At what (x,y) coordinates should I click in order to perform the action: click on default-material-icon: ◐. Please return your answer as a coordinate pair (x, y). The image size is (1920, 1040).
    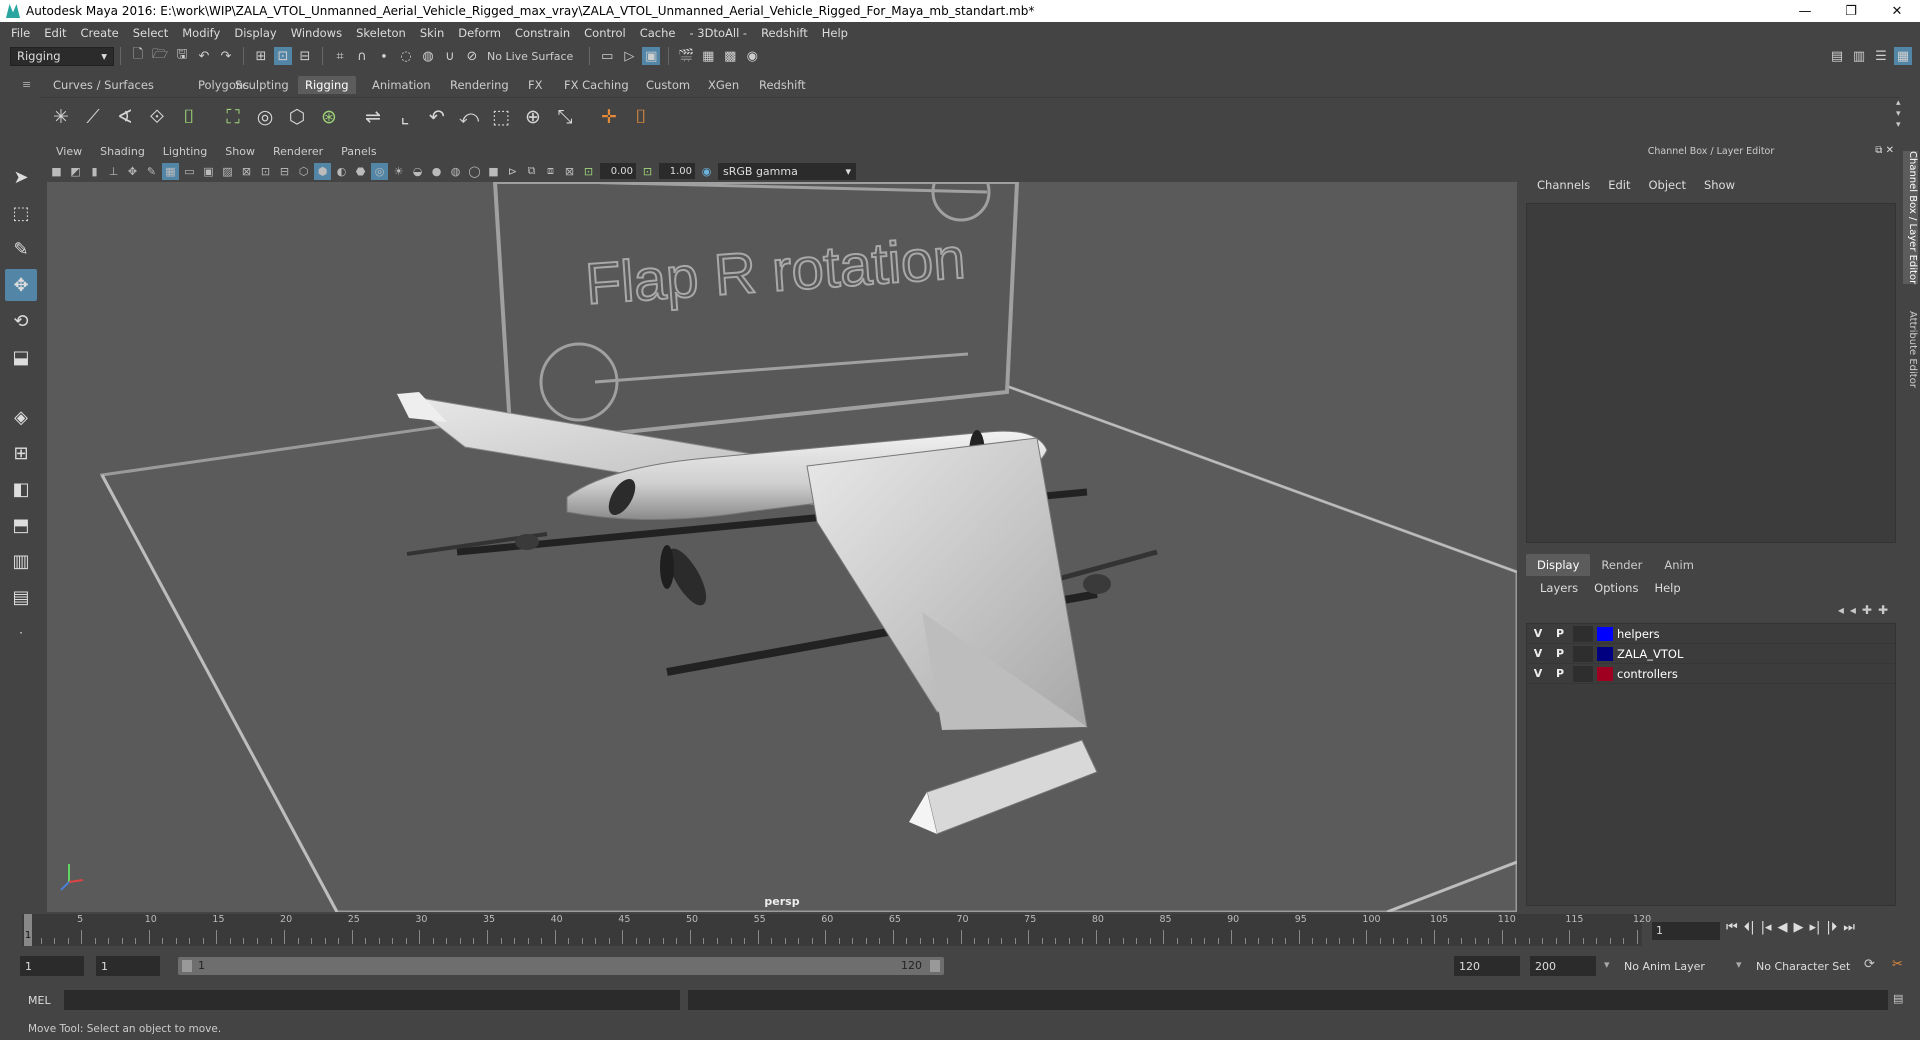
    Looking at the image, I should click on (341, 171).